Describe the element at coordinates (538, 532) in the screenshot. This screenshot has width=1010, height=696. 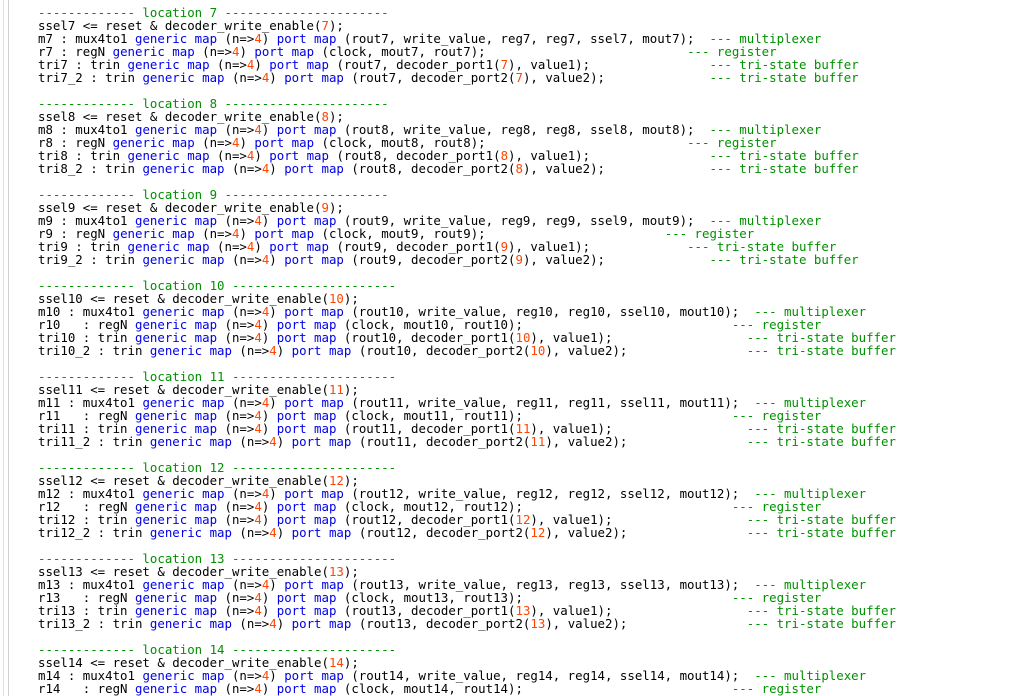
I see `number-token: 12` at that location.